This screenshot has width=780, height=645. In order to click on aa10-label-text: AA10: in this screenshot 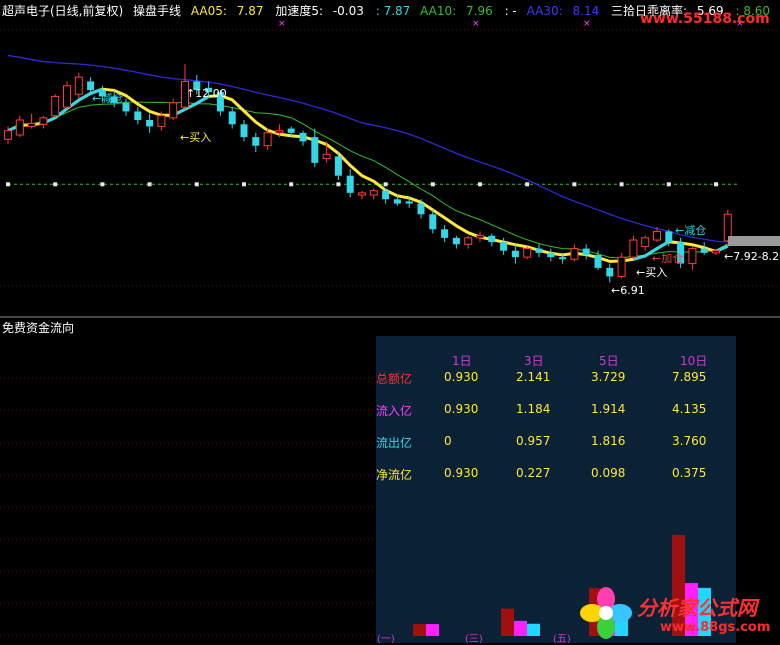, I will do `click(438, 11)`.